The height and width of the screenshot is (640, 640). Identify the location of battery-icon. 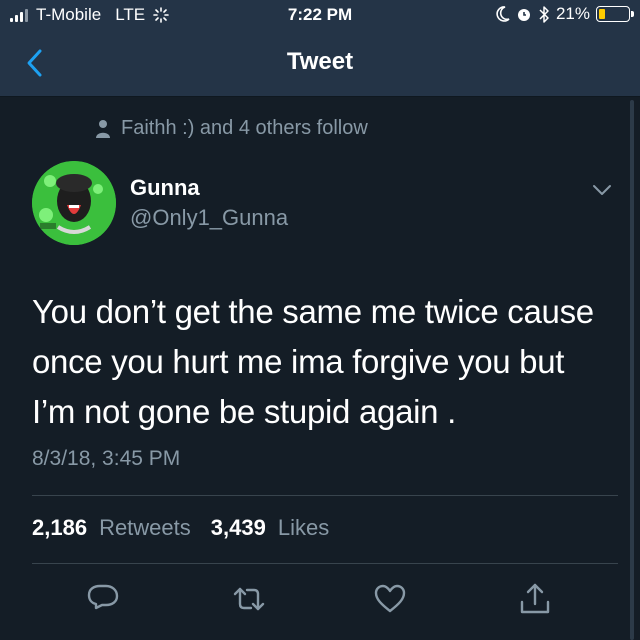
(615, 14).